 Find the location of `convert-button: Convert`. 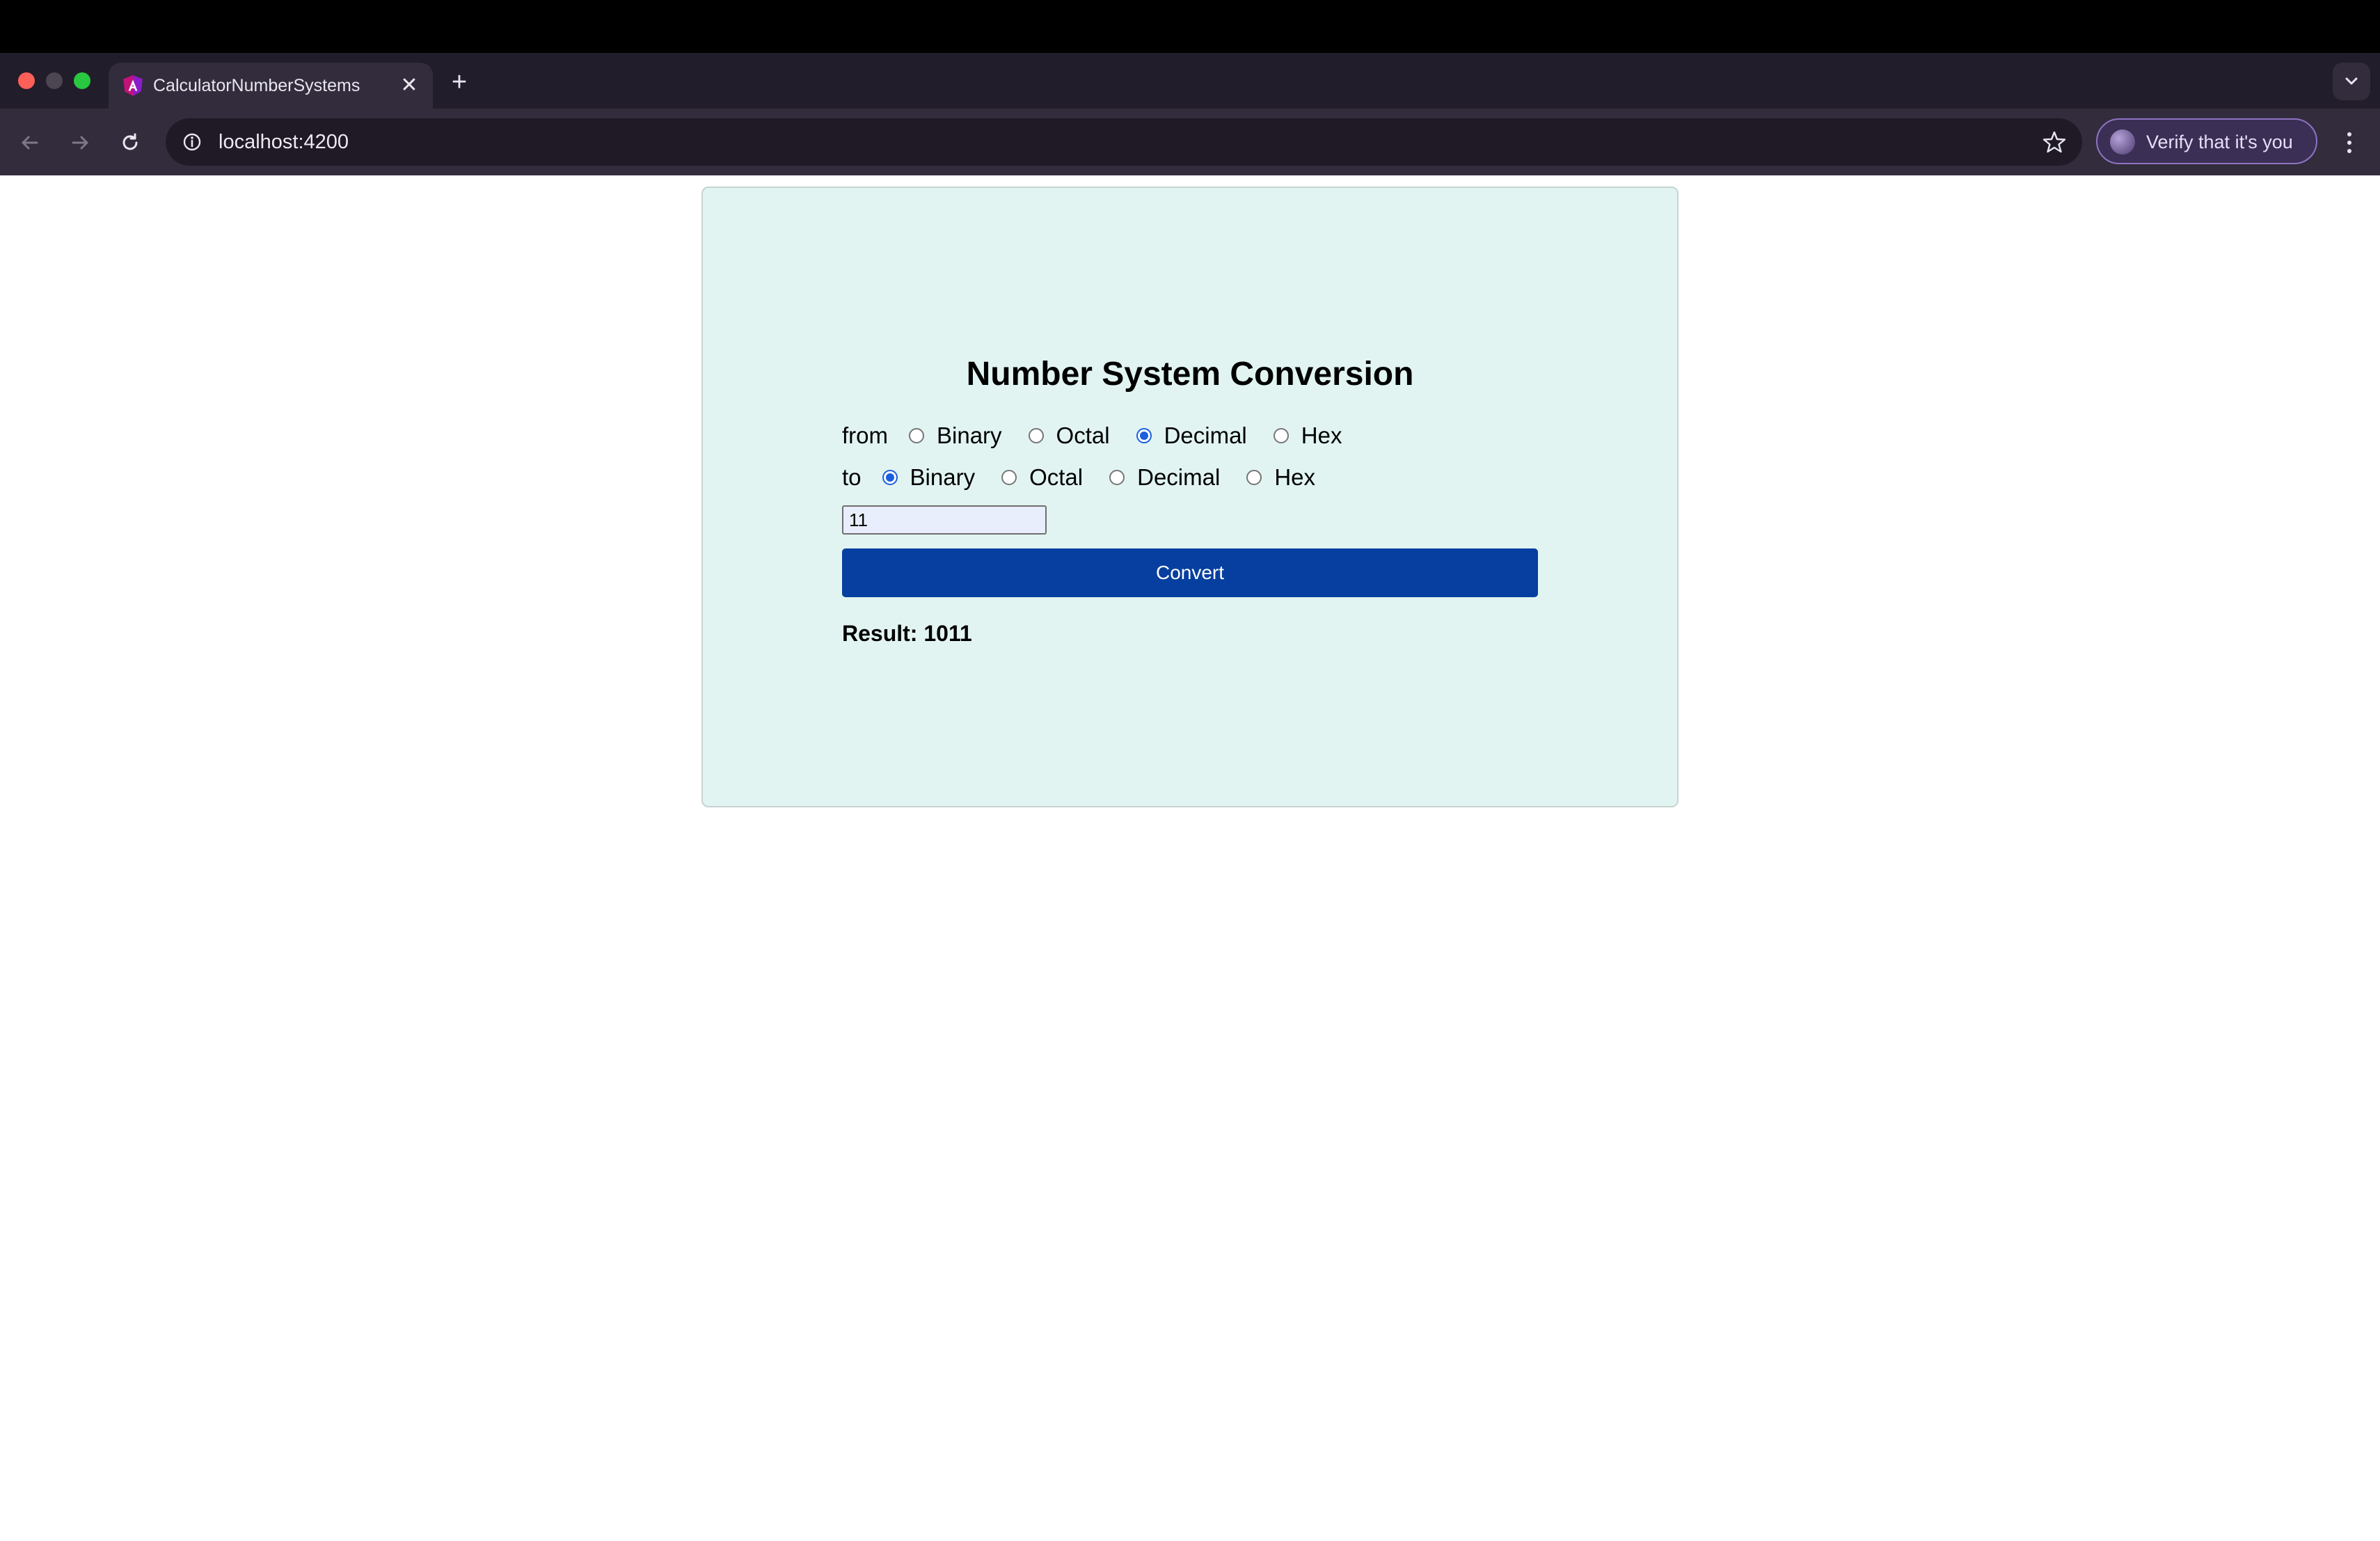

convert-button: Convert is located at coordinates (1190, 572).